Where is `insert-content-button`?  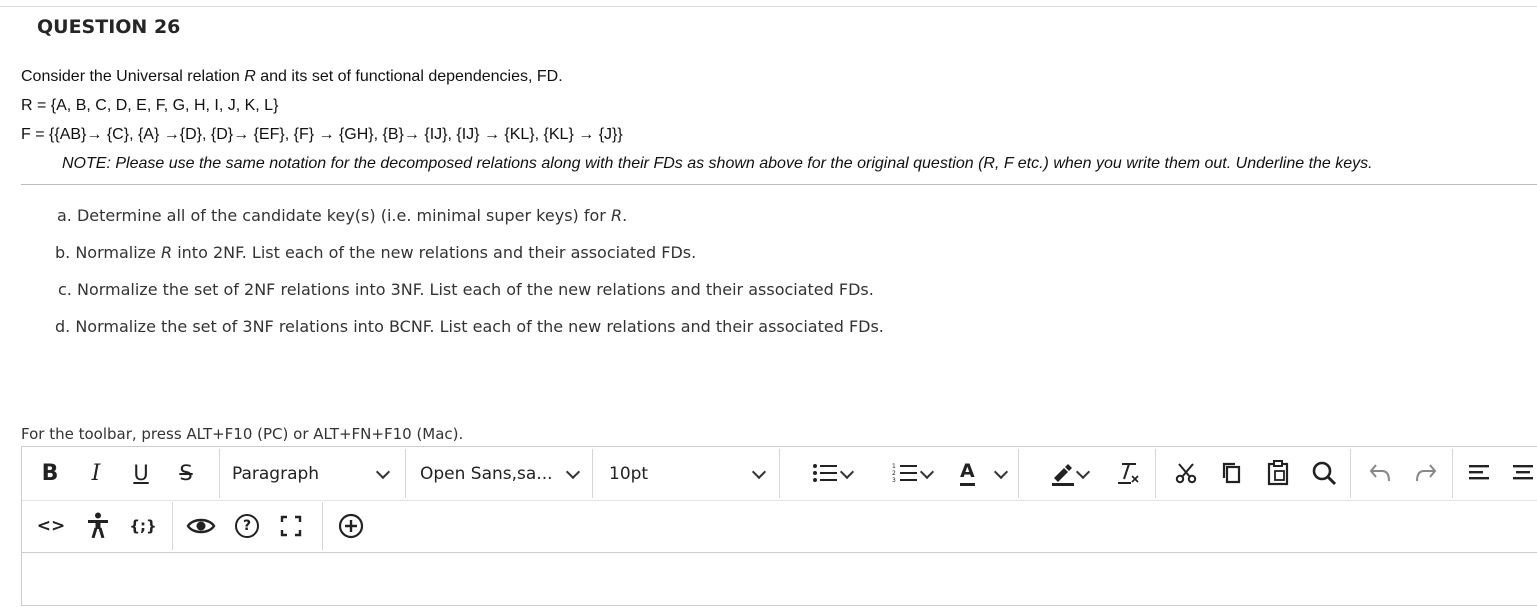 insert-content-button is located at coordinates (351, 526).